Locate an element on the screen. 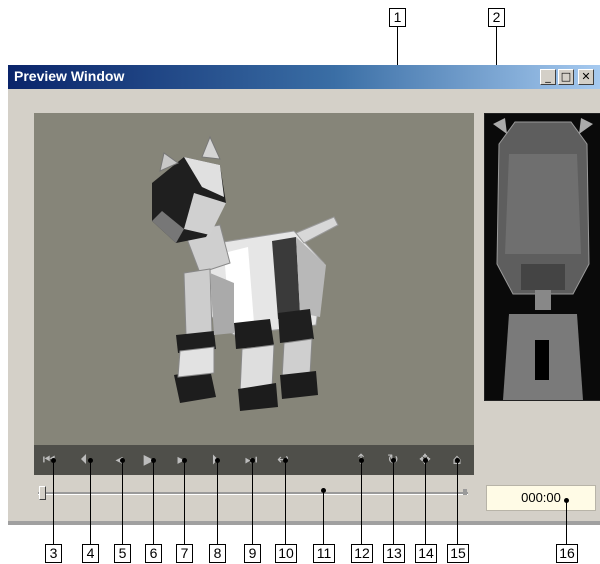  callout-6: 6 is located at coordinates (153, 553).